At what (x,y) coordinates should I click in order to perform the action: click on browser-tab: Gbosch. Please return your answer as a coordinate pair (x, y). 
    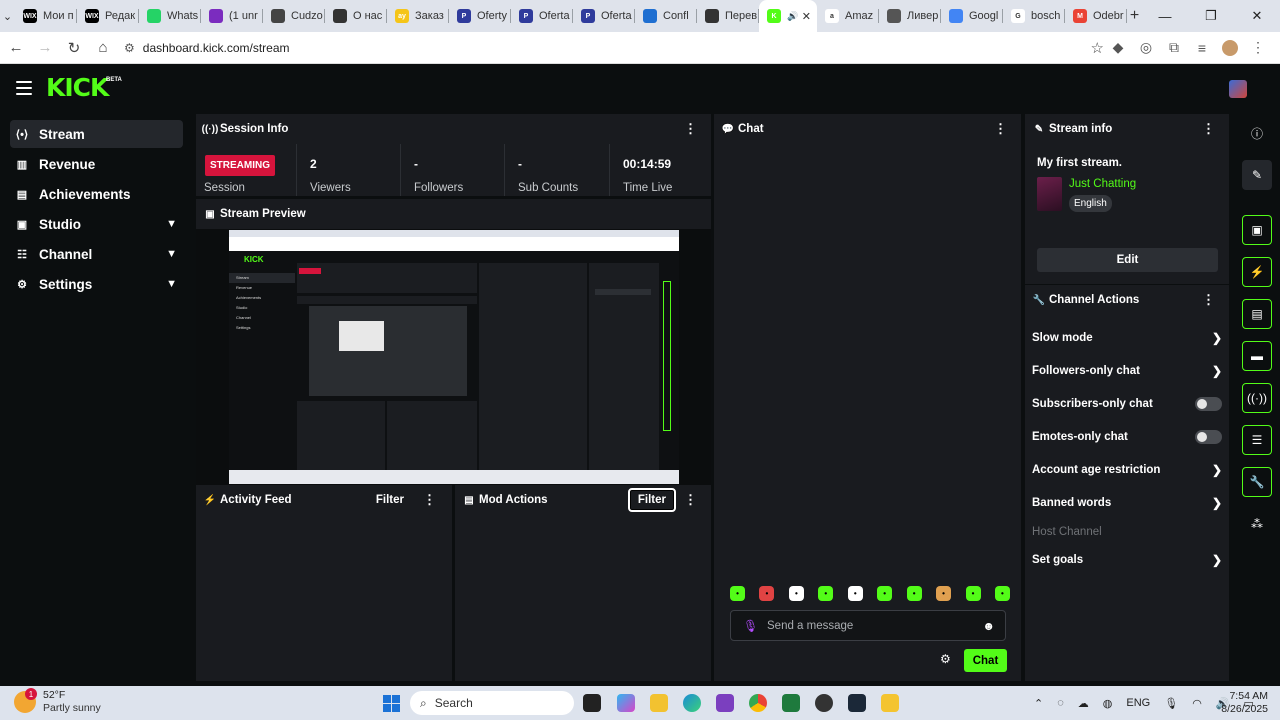
    Looking at the image, I should click on (1034, 16).